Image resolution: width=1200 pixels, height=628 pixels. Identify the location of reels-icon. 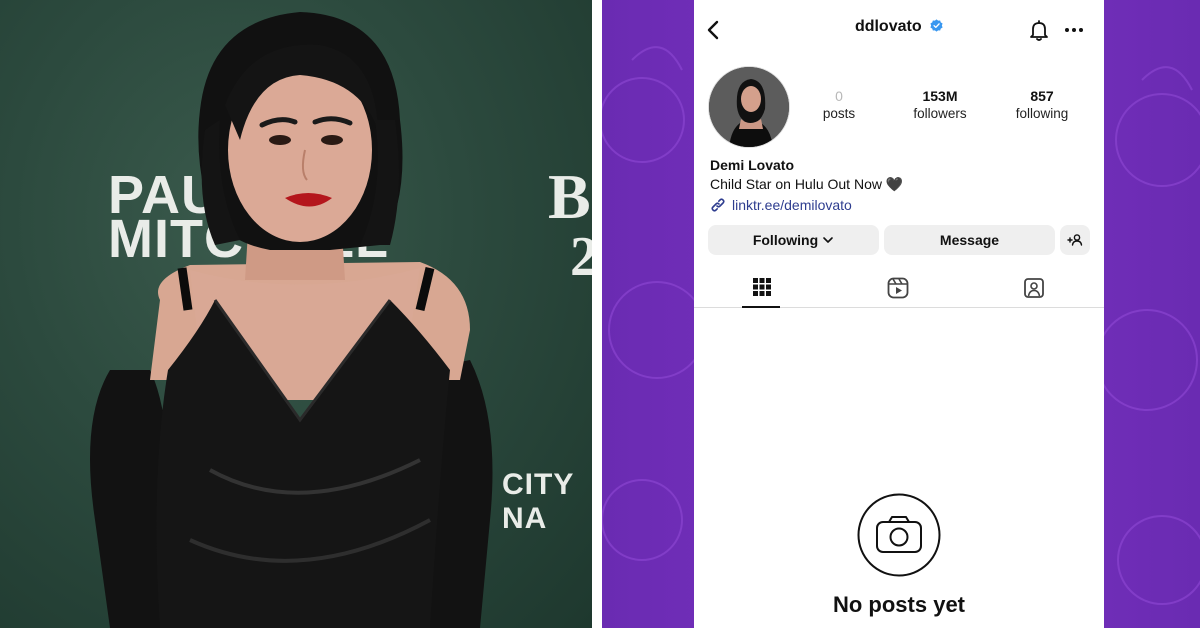
(898, 288).